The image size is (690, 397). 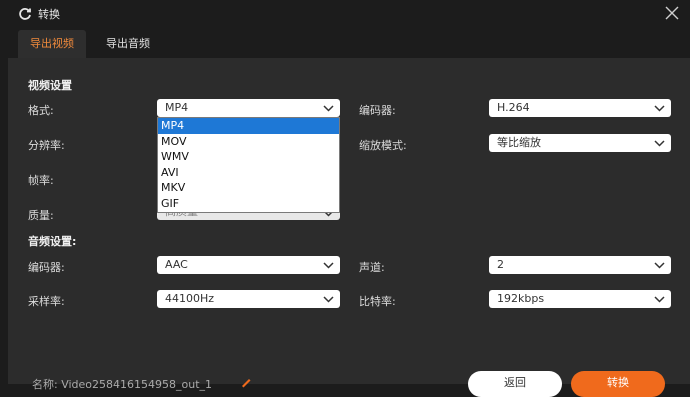 I want to click on window-title: 转换, so click(x=49, y=14).